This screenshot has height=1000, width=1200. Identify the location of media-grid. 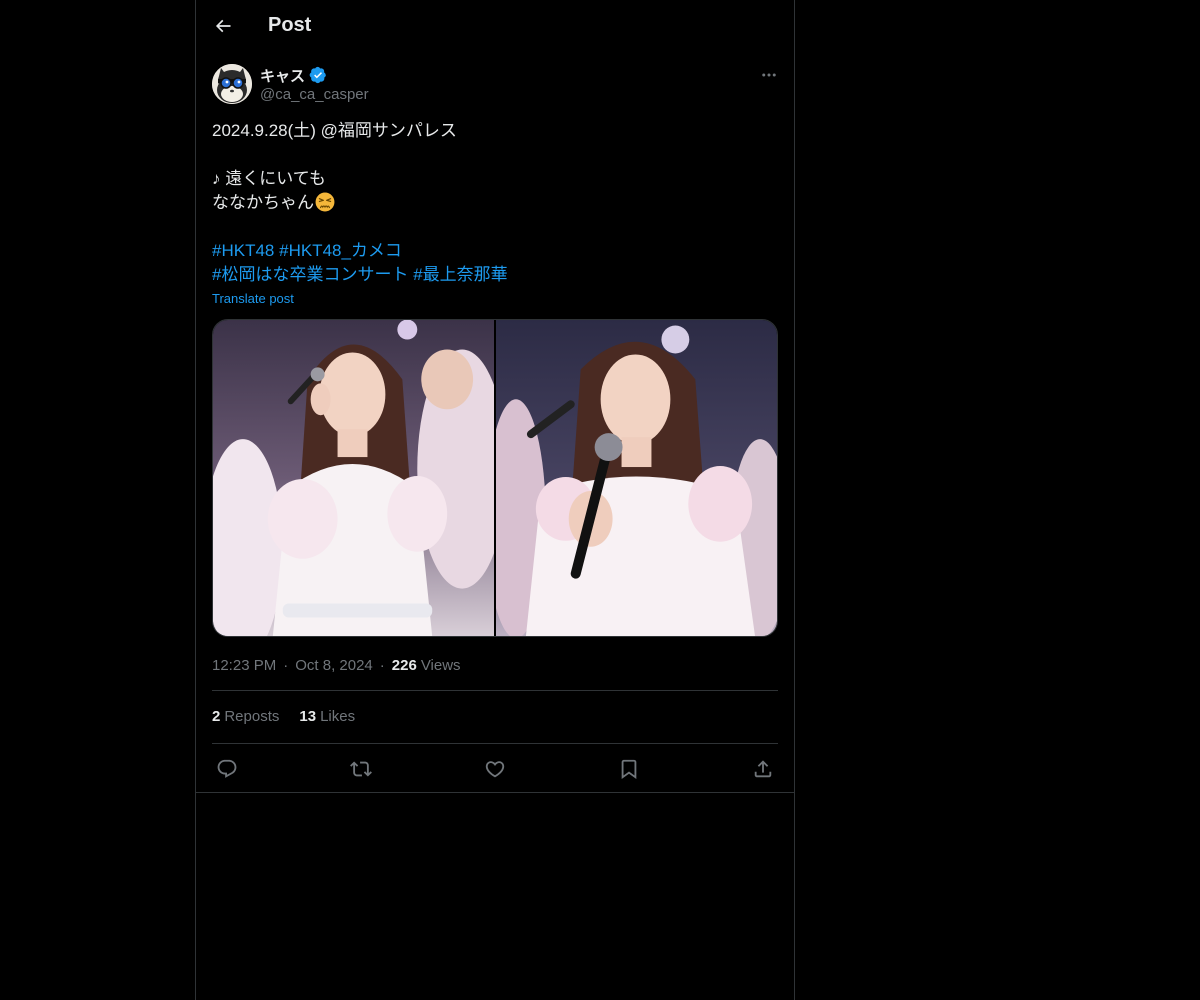
(495, 478).